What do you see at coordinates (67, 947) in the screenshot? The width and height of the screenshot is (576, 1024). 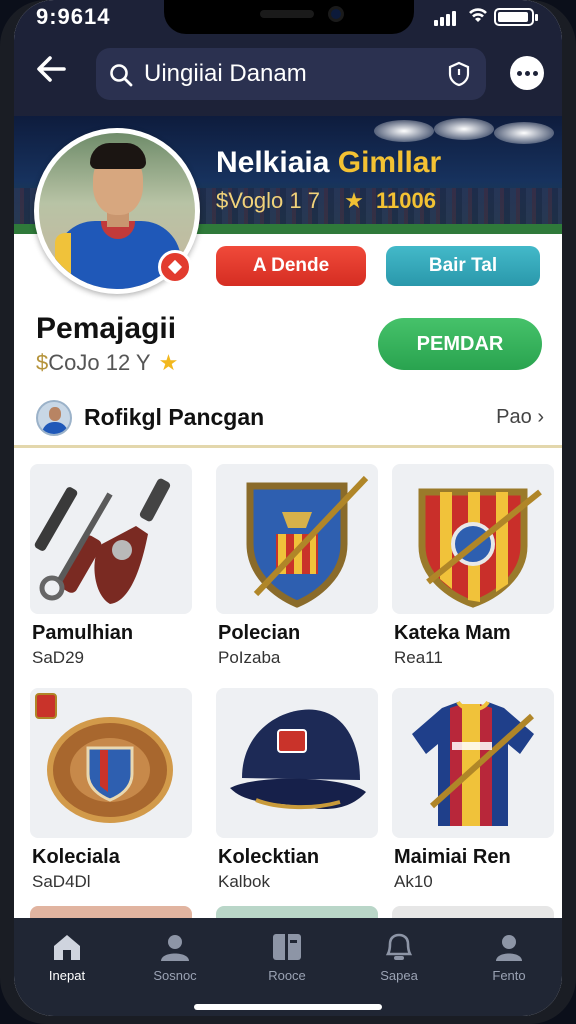 I see `home-icon` at bounding box center [67, 947].